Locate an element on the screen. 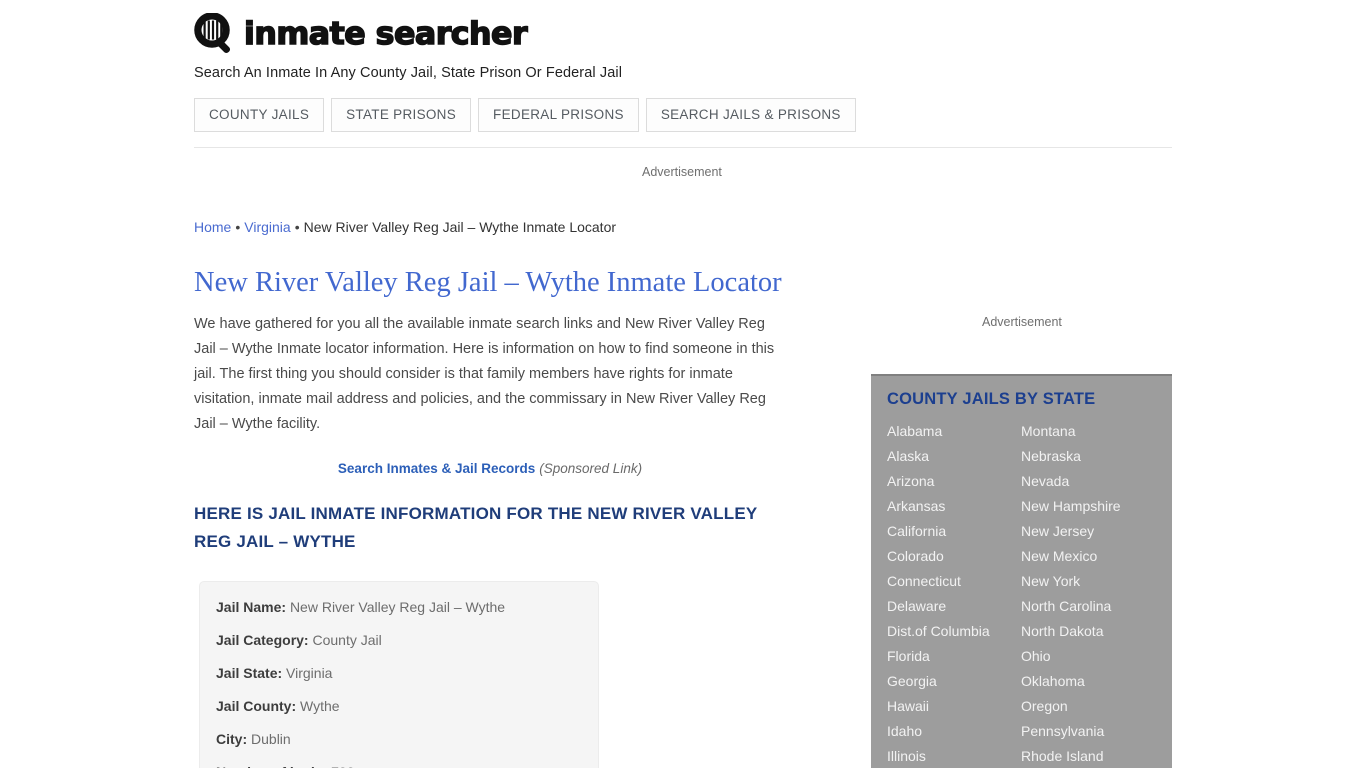 Image resolution: width=1366 pixels, height=768 pixels. info-value: 700 is located at coordinates (342, 766).